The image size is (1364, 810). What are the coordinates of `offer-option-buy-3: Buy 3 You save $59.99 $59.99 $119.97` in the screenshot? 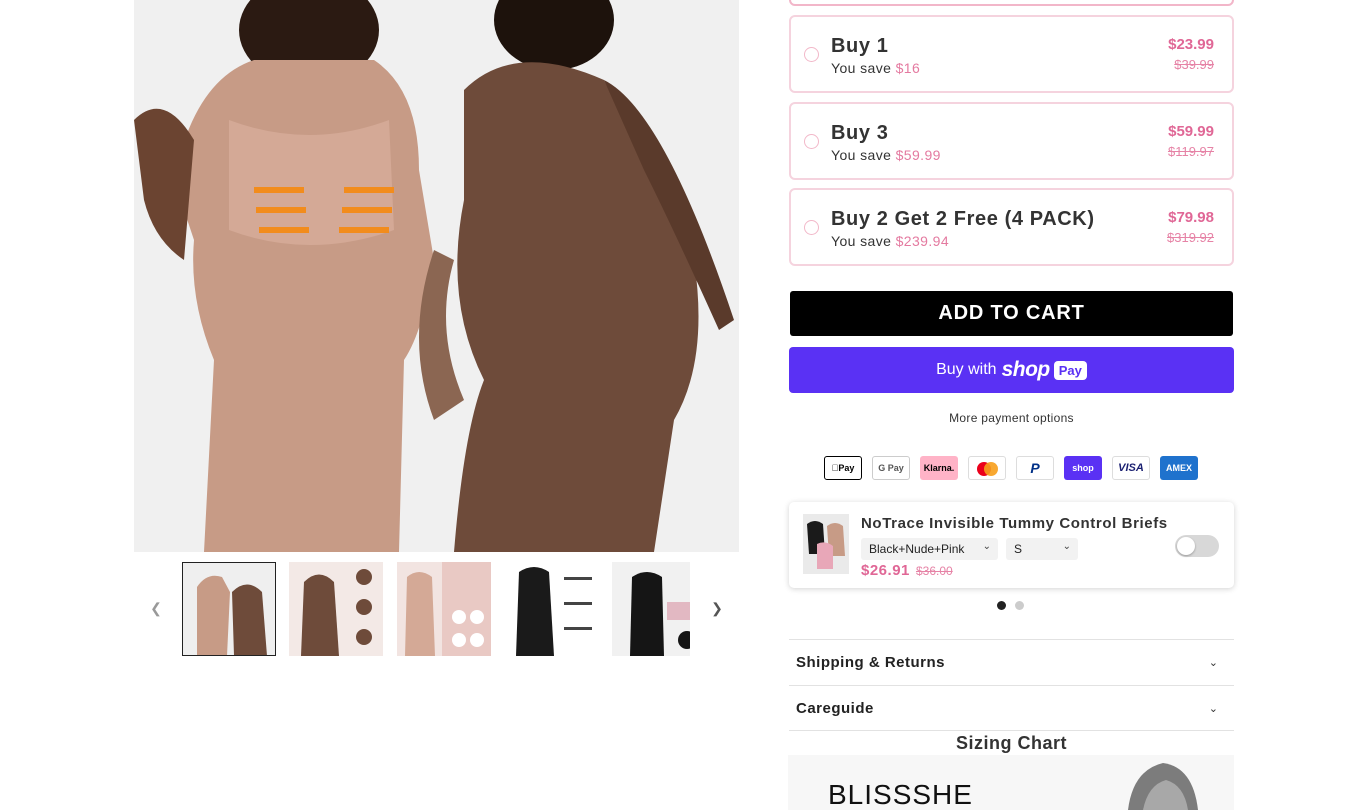 It's located at (1011, 141).